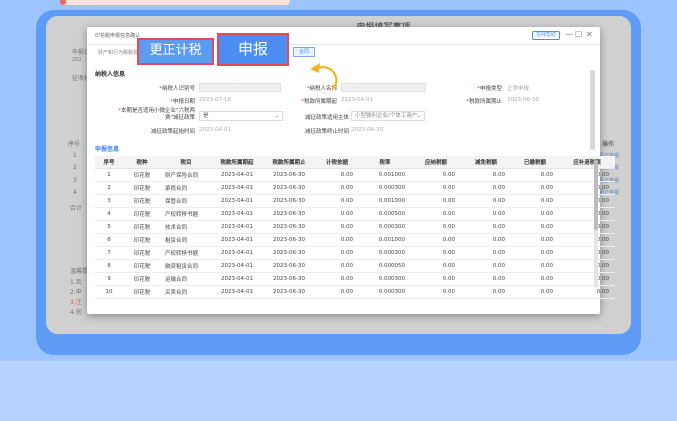 This screenshot has height=421, width=677. What do you see at coordinates (338, 390) in the screenshot?
I see `bottom-band` at bounding box center [338, 390].